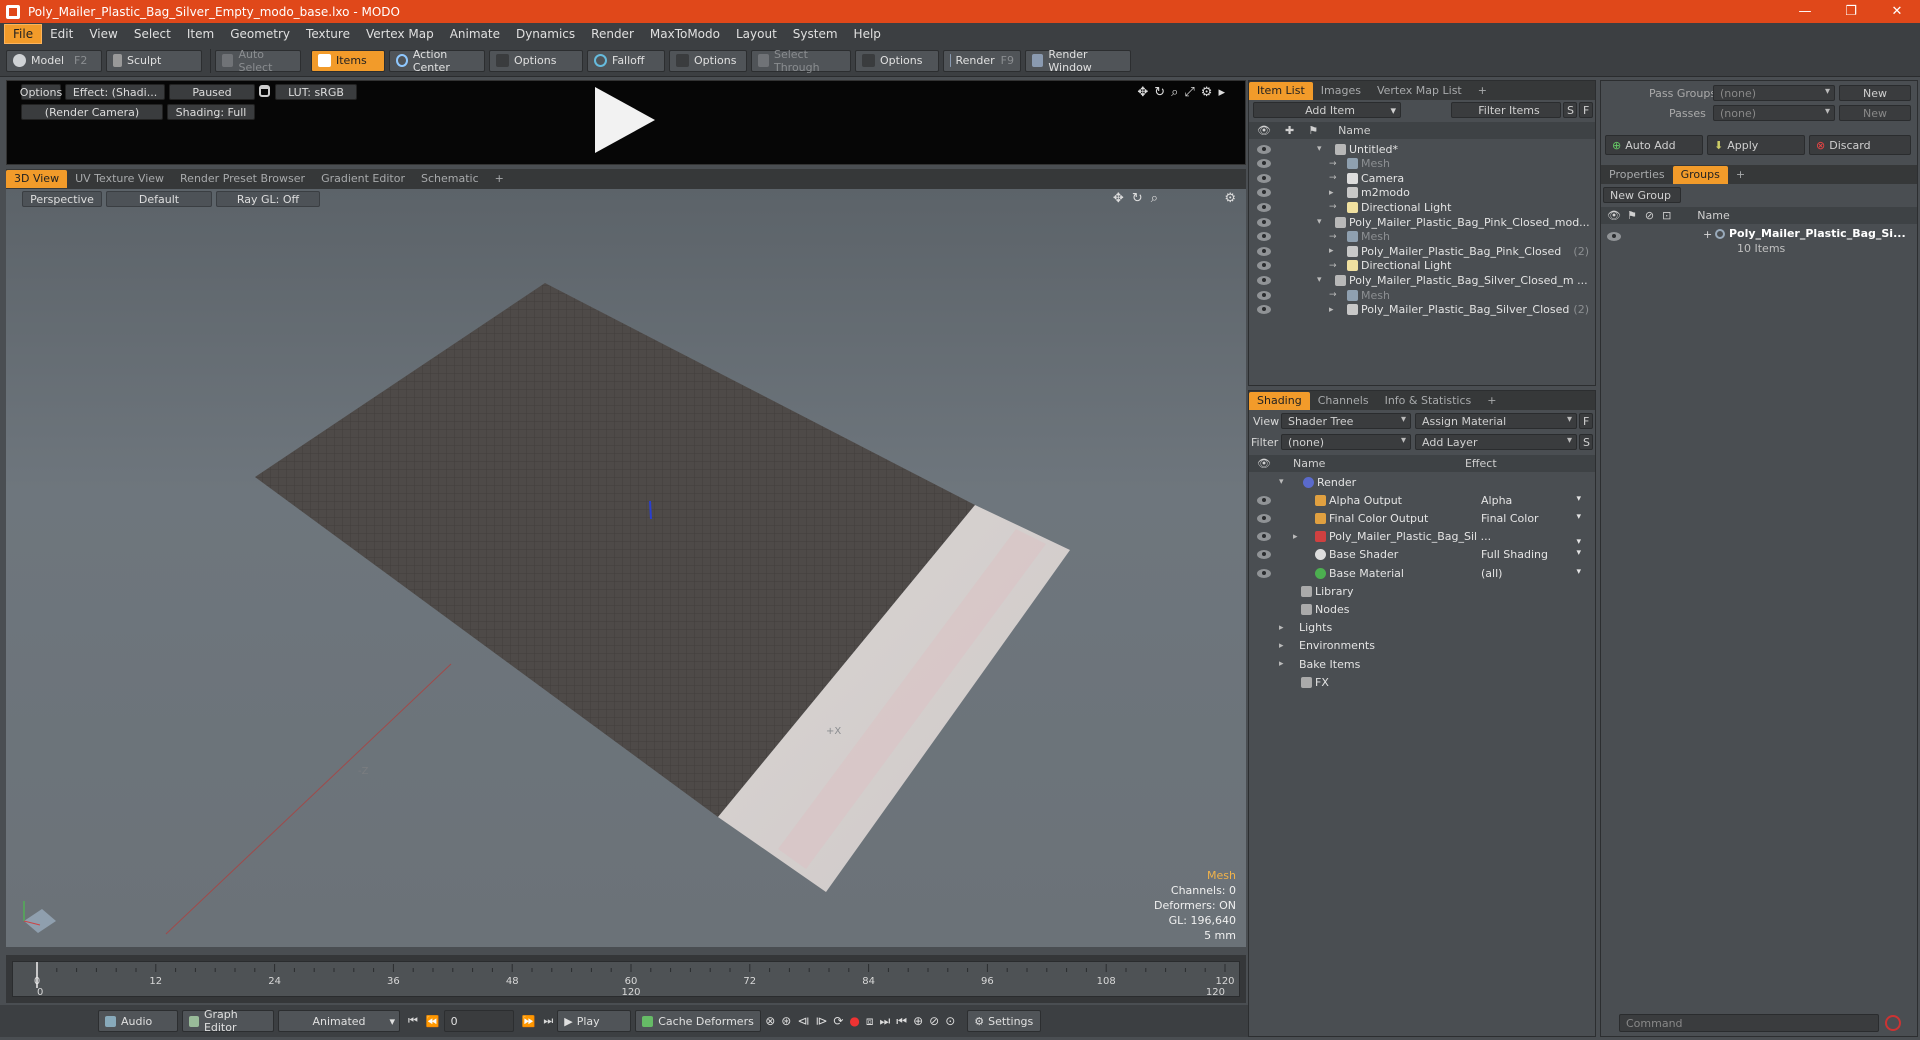 The width and height of the screenshot is (1920, 1040). What do you see at coordinates (1531, 554) in the screenshot?
I see `effect-dropdown: Full Shading ▾` at bounding box center [1531, 554].